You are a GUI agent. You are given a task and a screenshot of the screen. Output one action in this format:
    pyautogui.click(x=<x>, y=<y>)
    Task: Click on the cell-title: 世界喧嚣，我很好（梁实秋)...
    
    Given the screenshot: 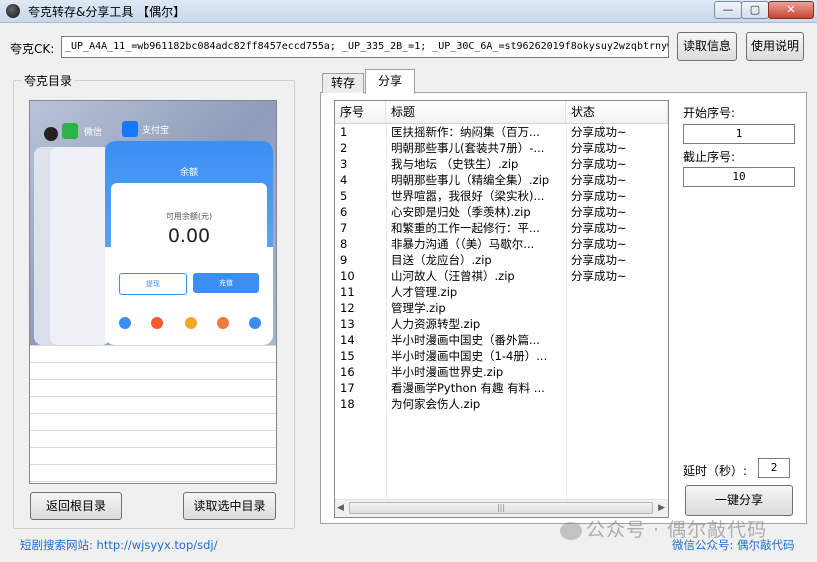 What is the action you would take?
    pyautogui.click(x=468, y=196)
    